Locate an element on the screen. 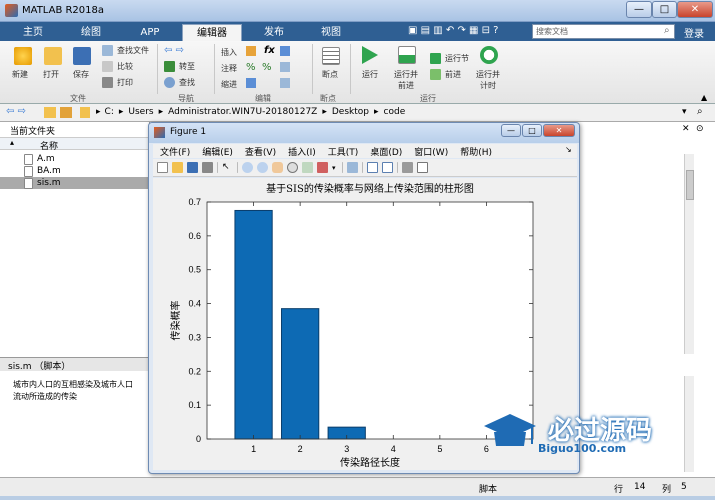 Image resolution: width=715 pixels, height=500 pixels. column-name: 名称 is located at coordinates (49, 145).